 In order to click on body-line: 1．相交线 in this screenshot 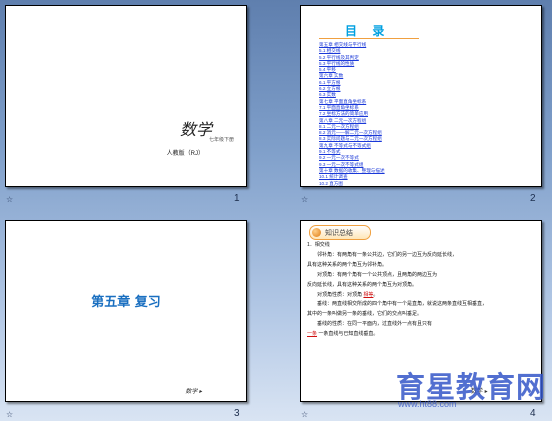, I will do `click(318, 245)`.